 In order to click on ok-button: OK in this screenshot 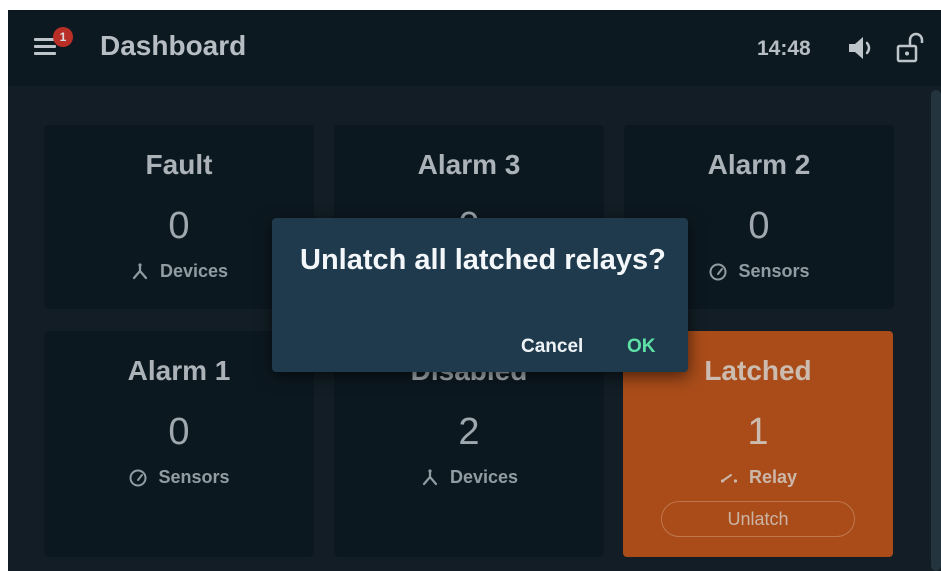, I will do `click(641, 347)`.